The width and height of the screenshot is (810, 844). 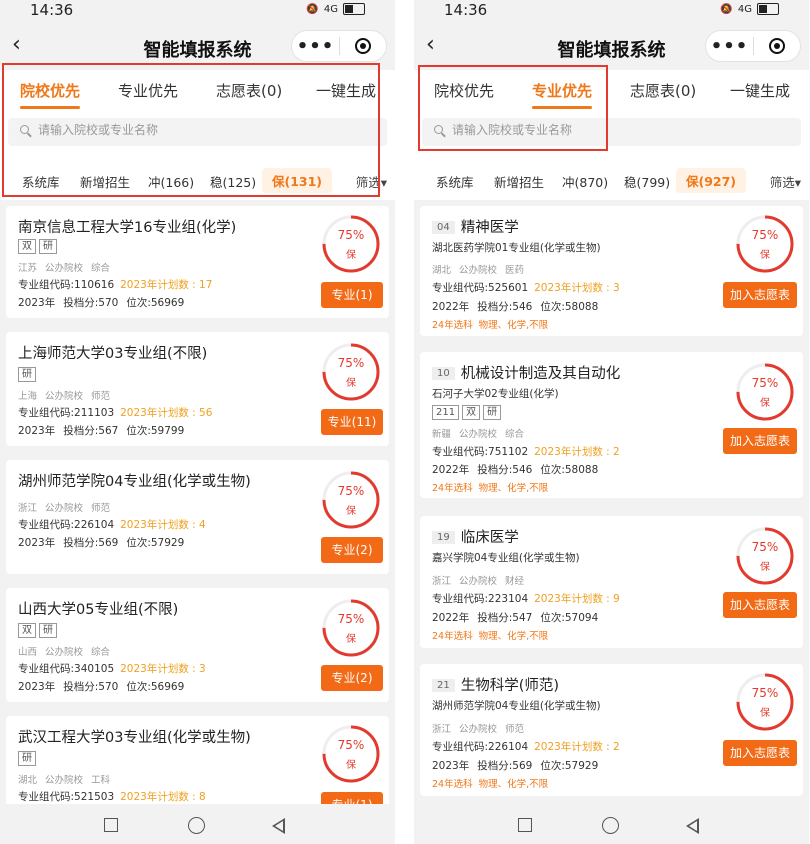 I want to click on filter-match: 稳(799), so click(x=647, y=181).